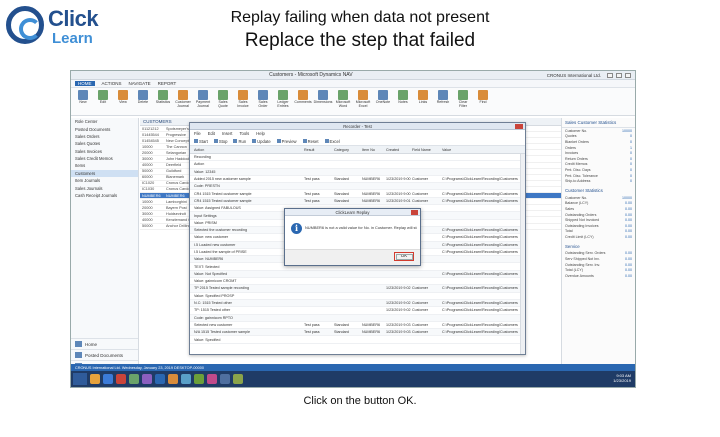  I want to click on recorder-close-icon, so click(519, 126).